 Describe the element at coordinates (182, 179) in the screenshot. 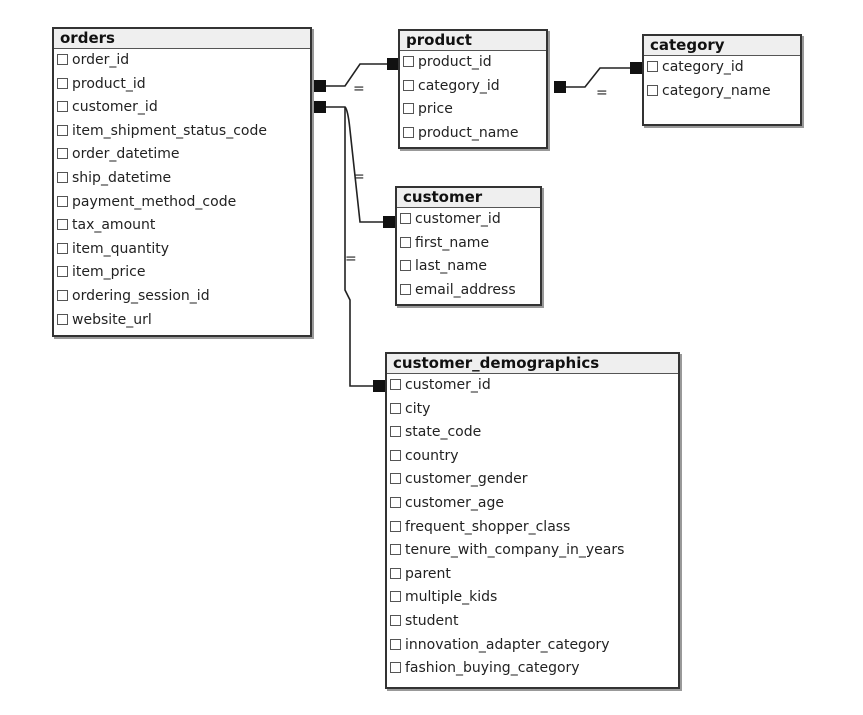

I see `column-row: ship_datetime` at that location.